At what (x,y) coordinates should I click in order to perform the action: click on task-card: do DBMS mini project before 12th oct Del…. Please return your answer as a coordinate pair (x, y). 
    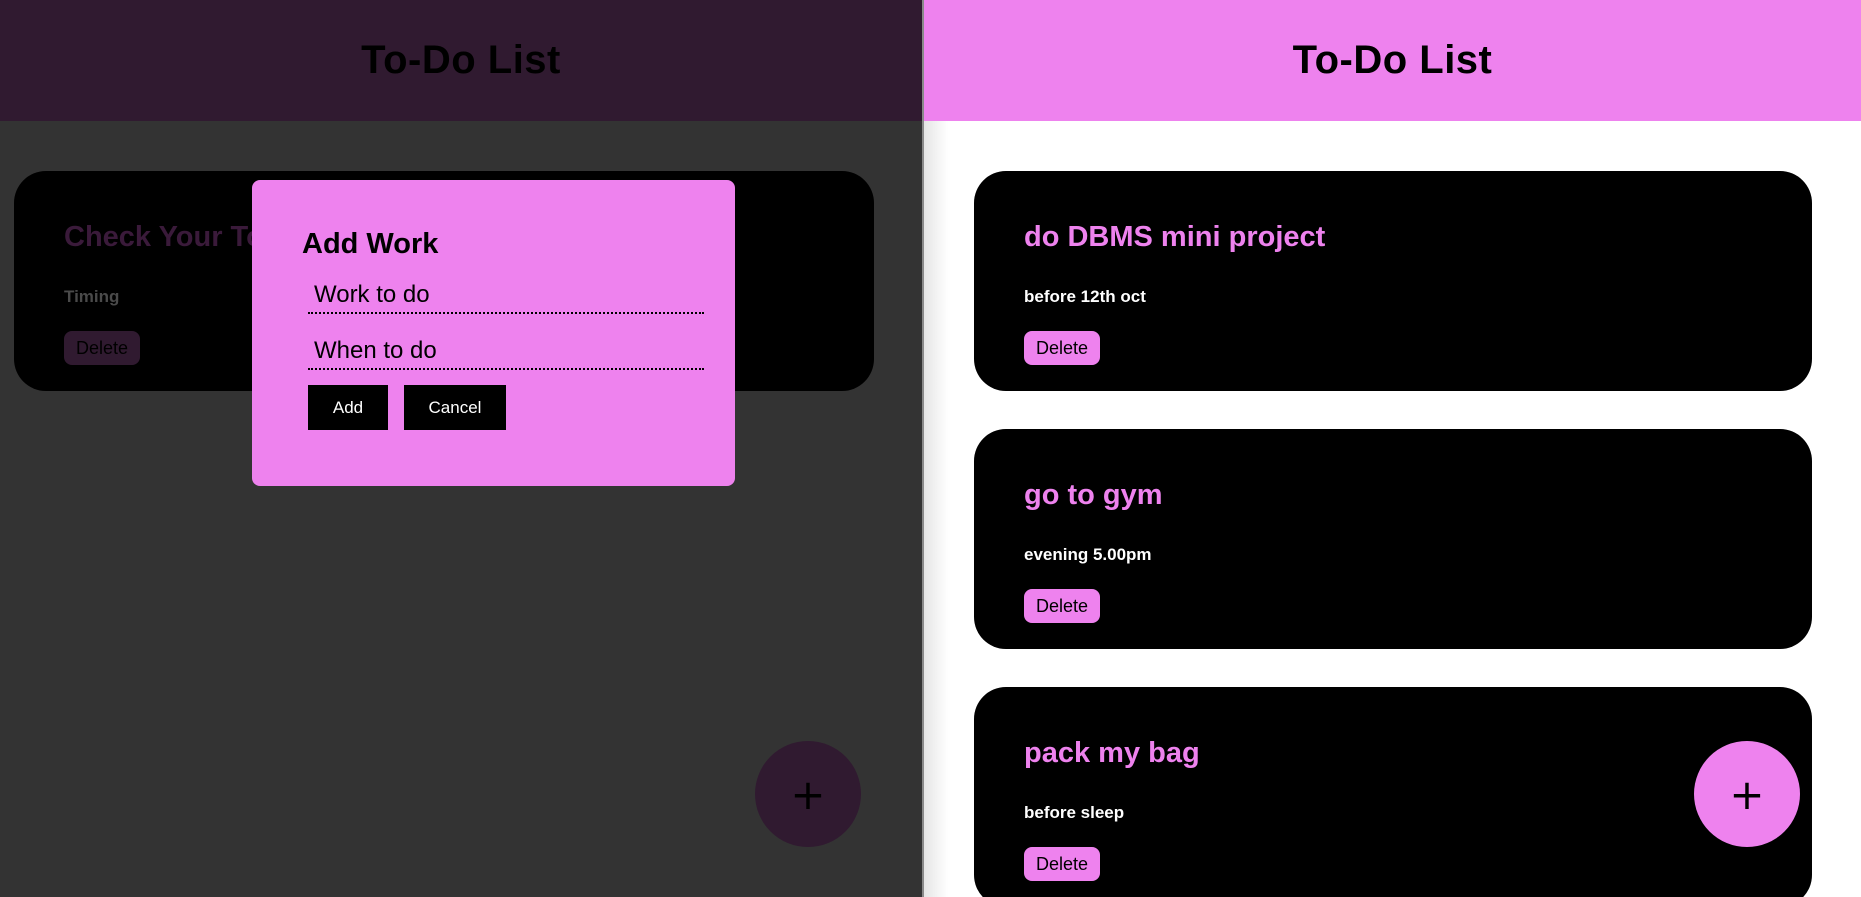
    Looking at the image, I should click on (1393, 281).